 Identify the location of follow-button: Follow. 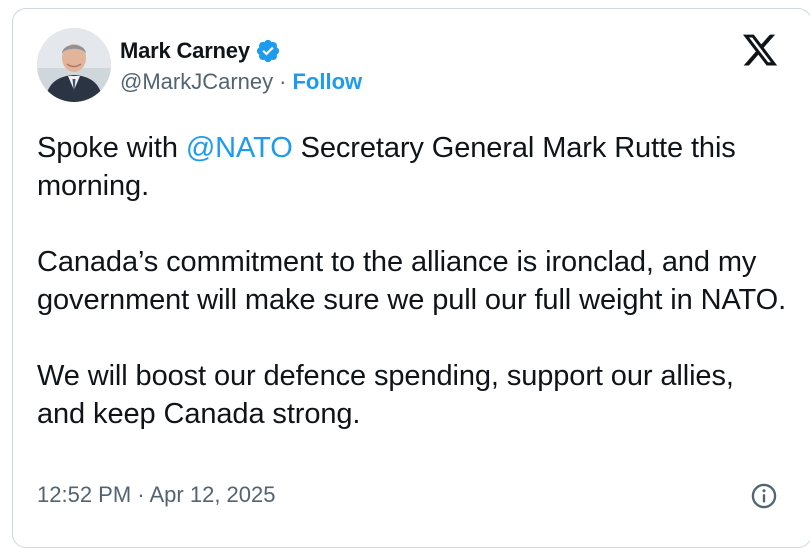
(327, 82).